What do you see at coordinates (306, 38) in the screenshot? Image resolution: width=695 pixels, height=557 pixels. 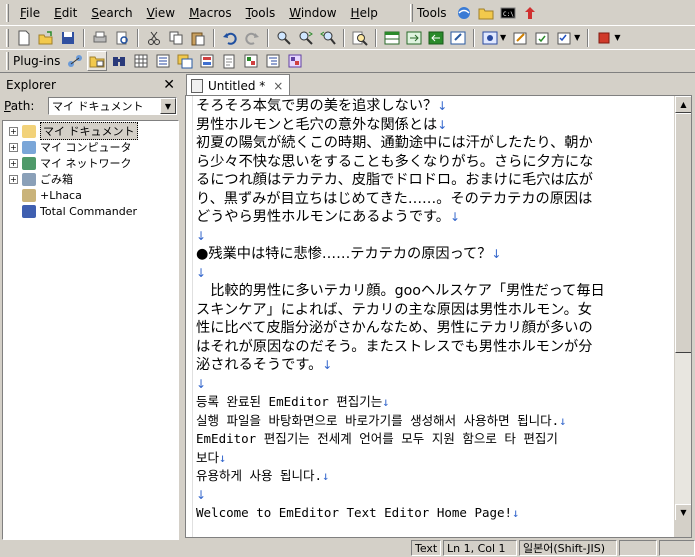 I see `find-next-icon` at bounding box center [306, 38].